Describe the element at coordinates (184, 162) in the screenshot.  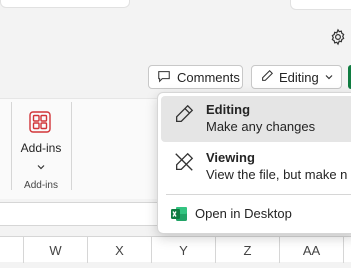
I see `no-edit-pencil-icon` at that location.